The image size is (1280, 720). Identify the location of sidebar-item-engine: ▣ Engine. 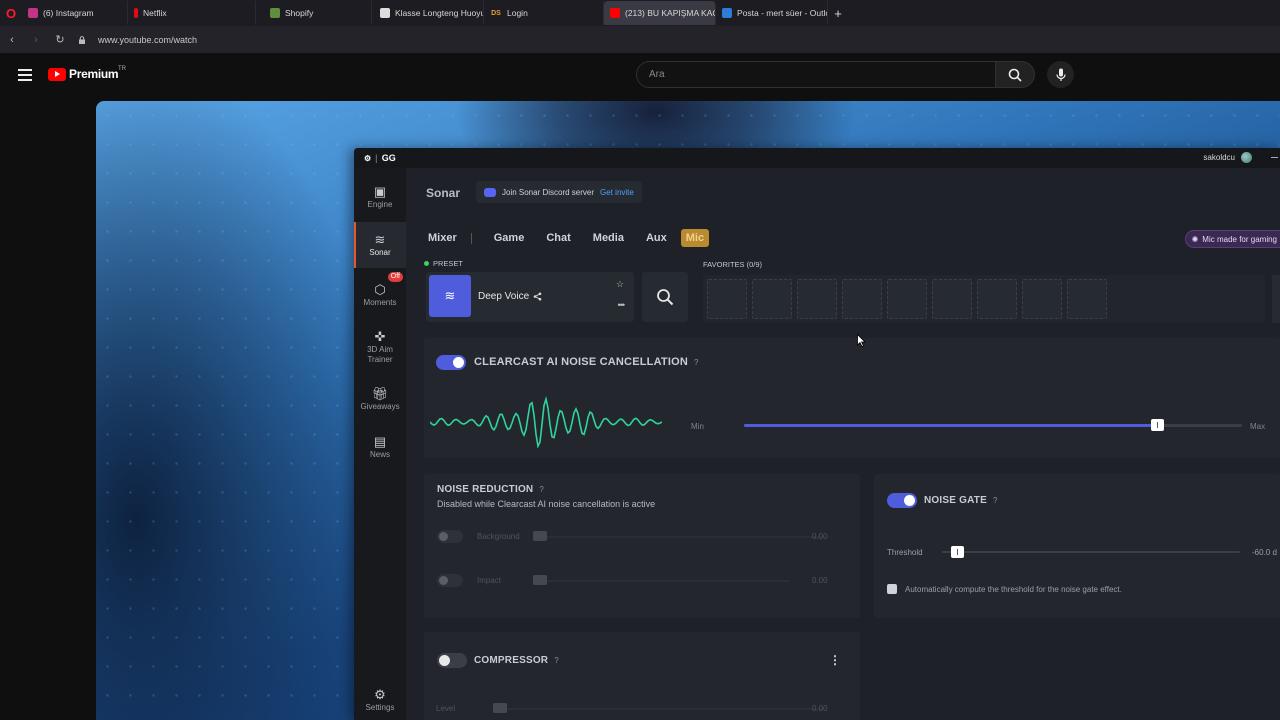
(380, 197).